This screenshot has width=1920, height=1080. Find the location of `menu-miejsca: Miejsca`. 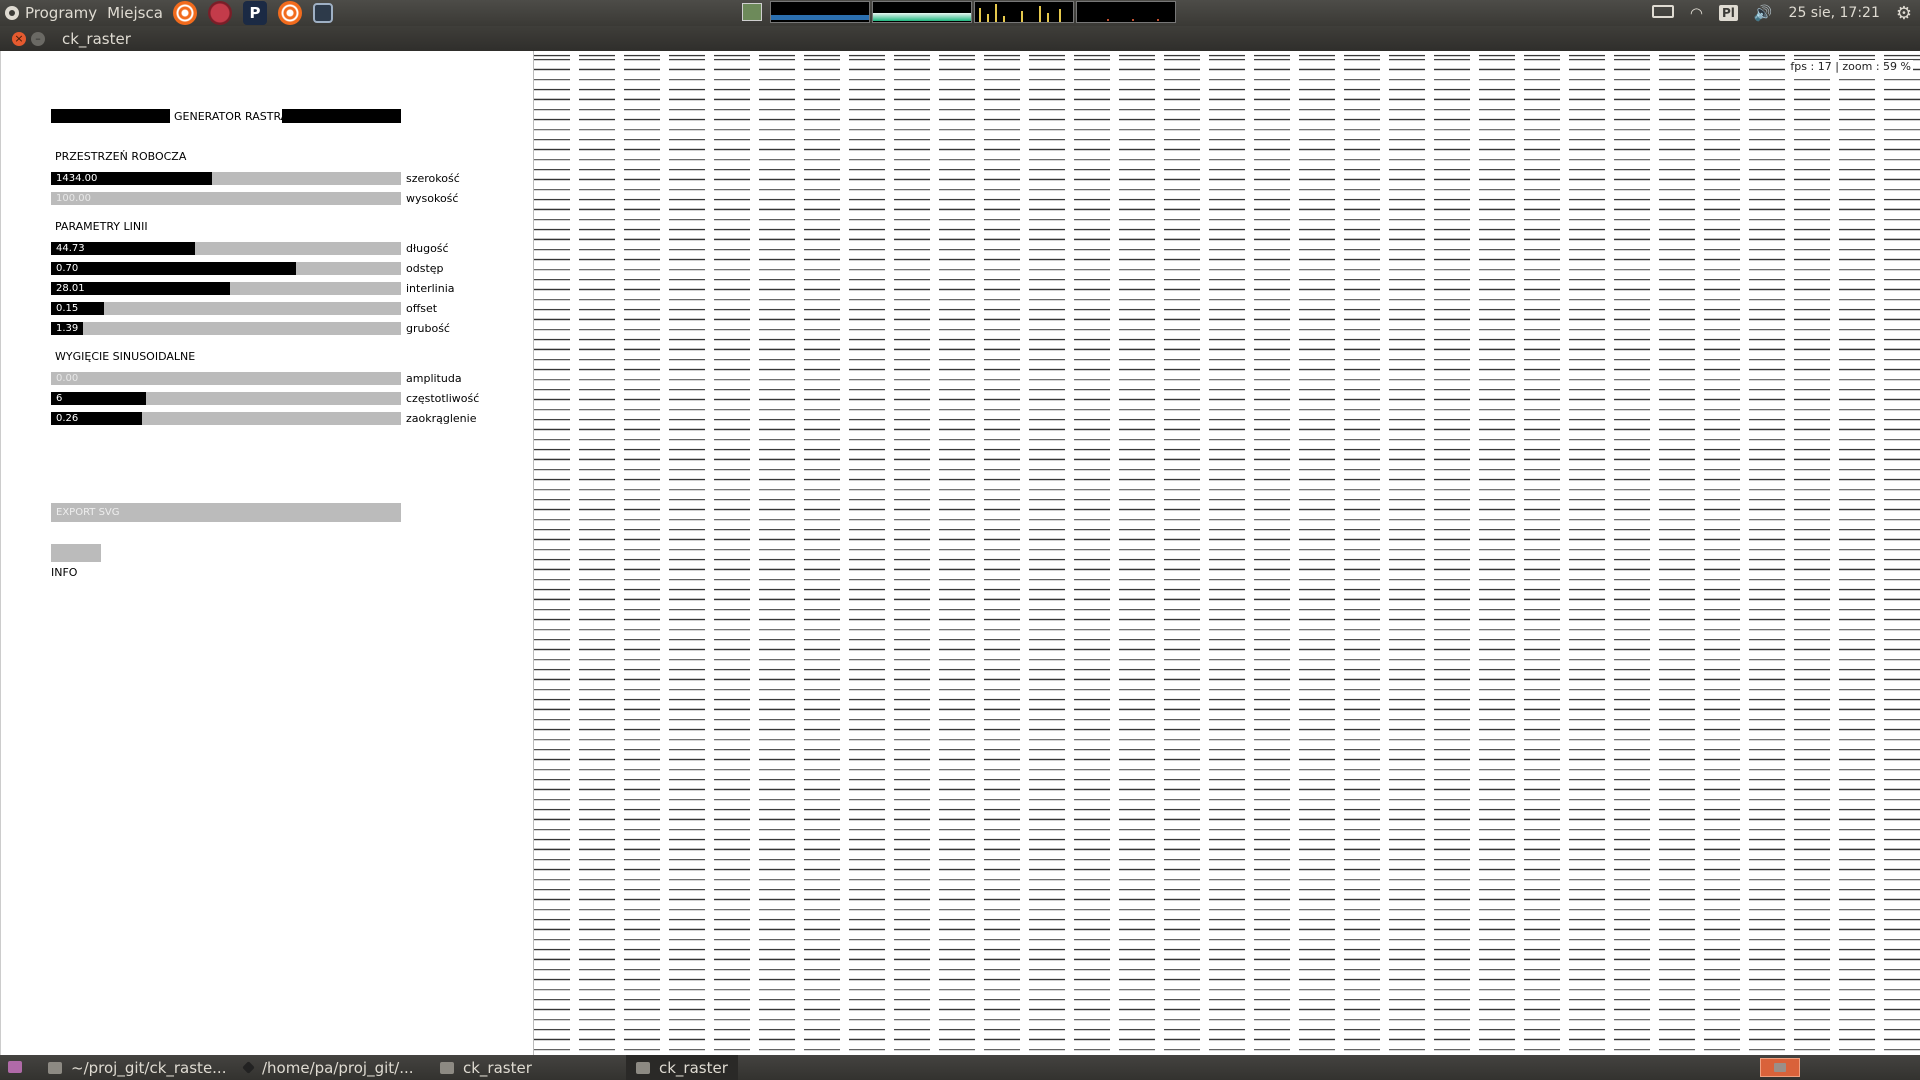

menu-miejsca: Miejsca is located at coordinates (135, 13).